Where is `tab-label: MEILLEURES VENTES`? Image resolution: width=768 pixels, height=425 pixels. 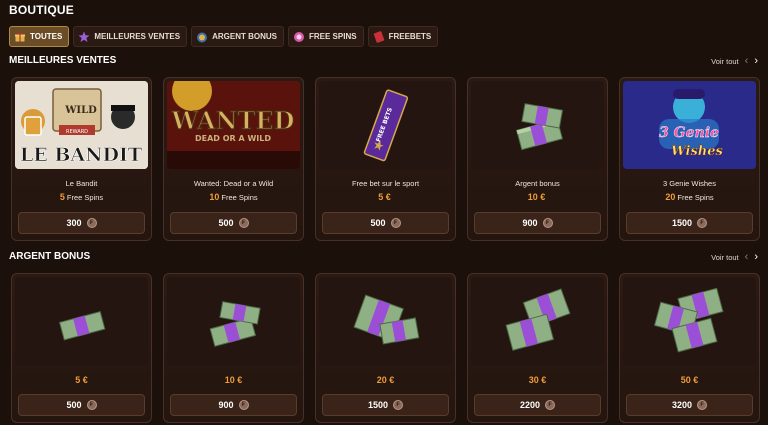 tab-label: MEILLEURES VENTES is located at coordinates (137, 36).